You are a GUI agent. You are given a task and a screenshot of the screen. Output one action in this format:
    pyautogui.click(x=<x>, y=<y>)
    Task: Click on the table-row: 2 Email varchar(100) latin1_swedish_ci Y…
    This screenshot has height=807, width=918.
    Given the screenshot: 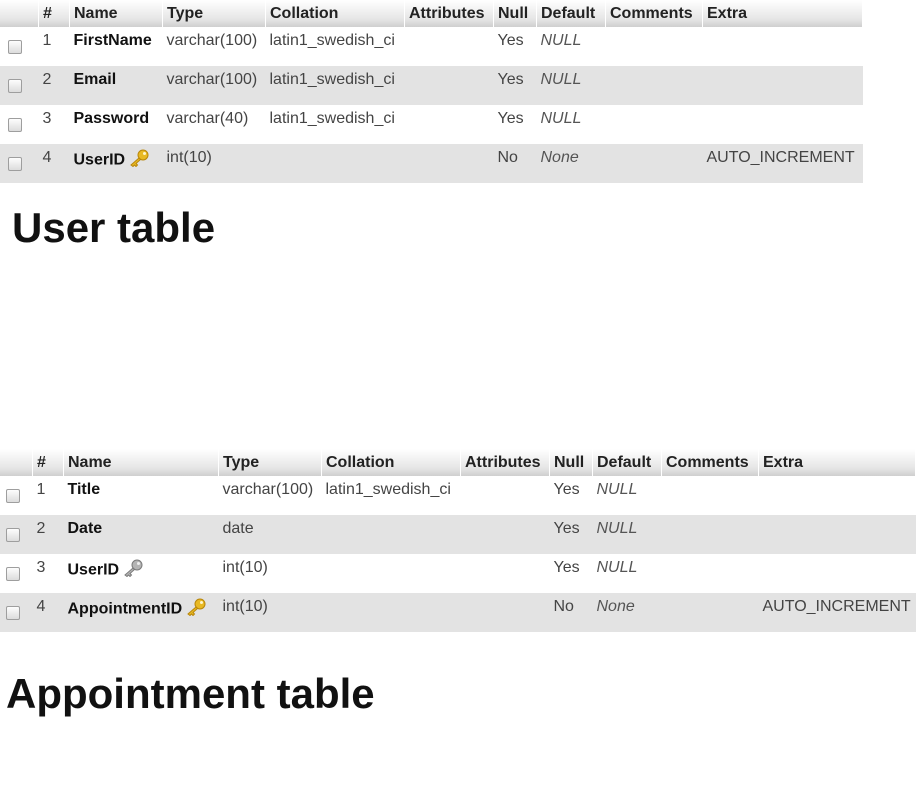 What is the action you would take?
    pyautogui.click(x=431, y=85)
    